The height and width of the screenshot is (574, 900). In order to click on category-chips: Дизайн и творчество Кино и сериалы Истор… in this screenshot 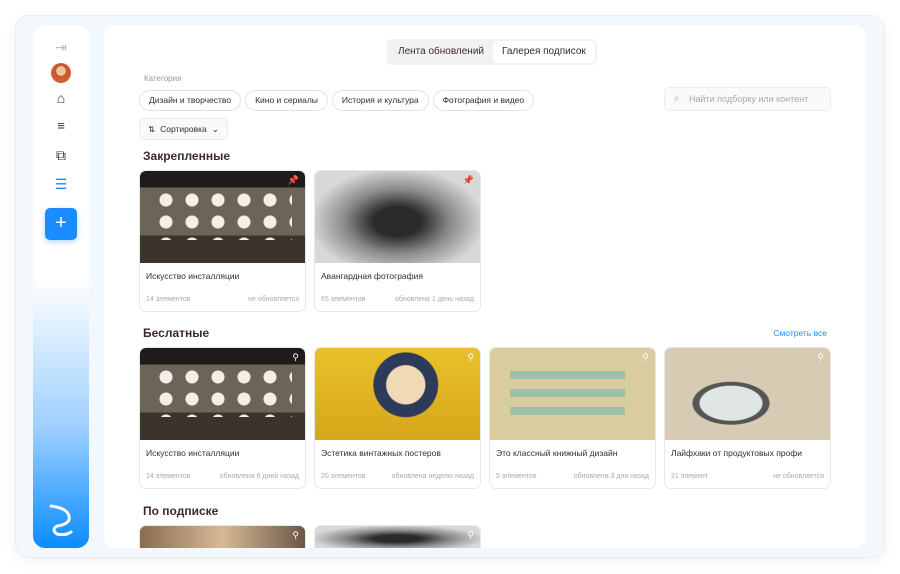, I will do `click(337, 100)`.